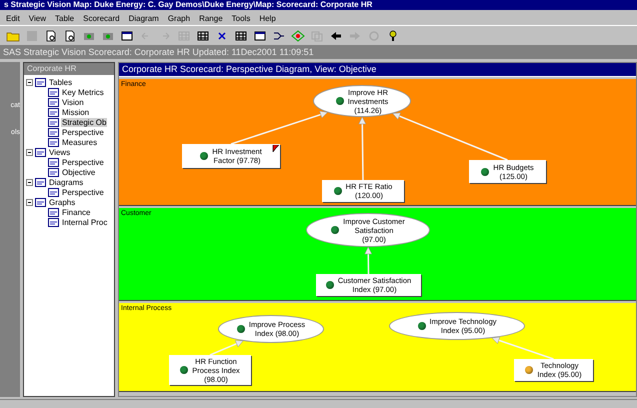 The width and height of the screenshot is (637, 408). Describe the element at coordinates (66, 182) in the screenshot. I see `tree-item: Diagrams` at that location.